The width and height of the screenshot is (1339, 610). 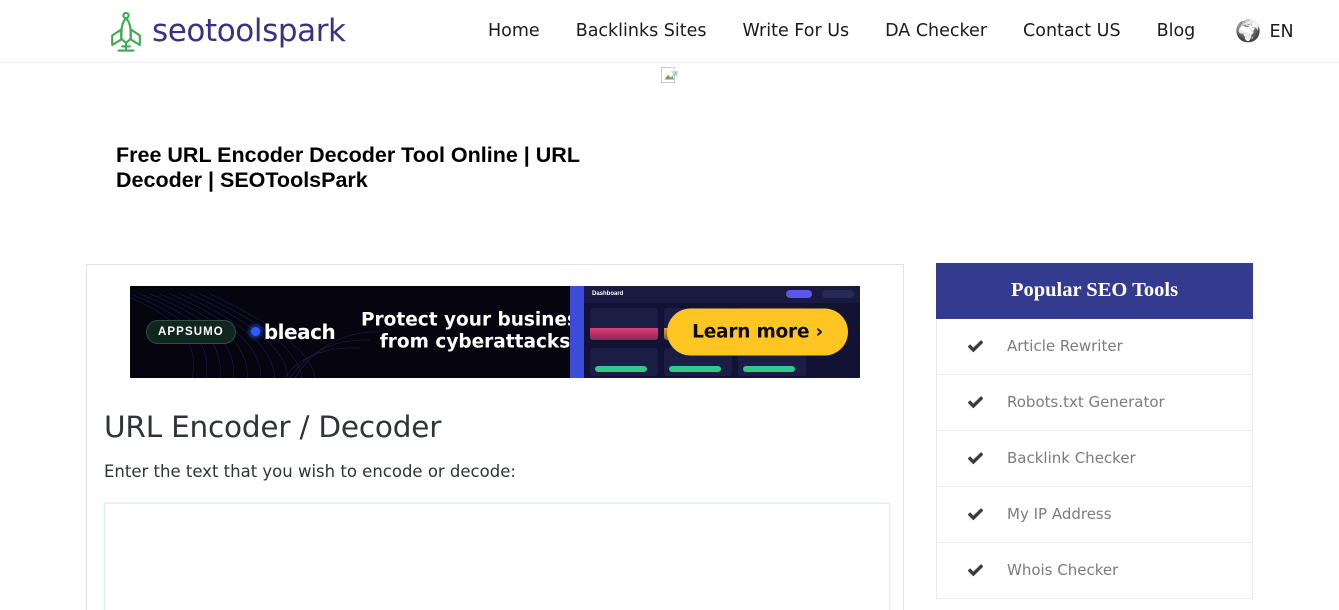 I want to click on sidebar-item-label: My IP Address, so click(x=1059, y=514).